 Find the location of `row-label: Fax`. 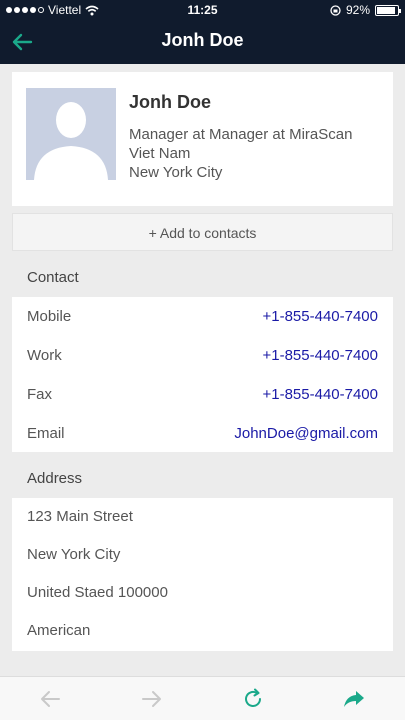

row-label: Fax is located at coordinates (40, 394).